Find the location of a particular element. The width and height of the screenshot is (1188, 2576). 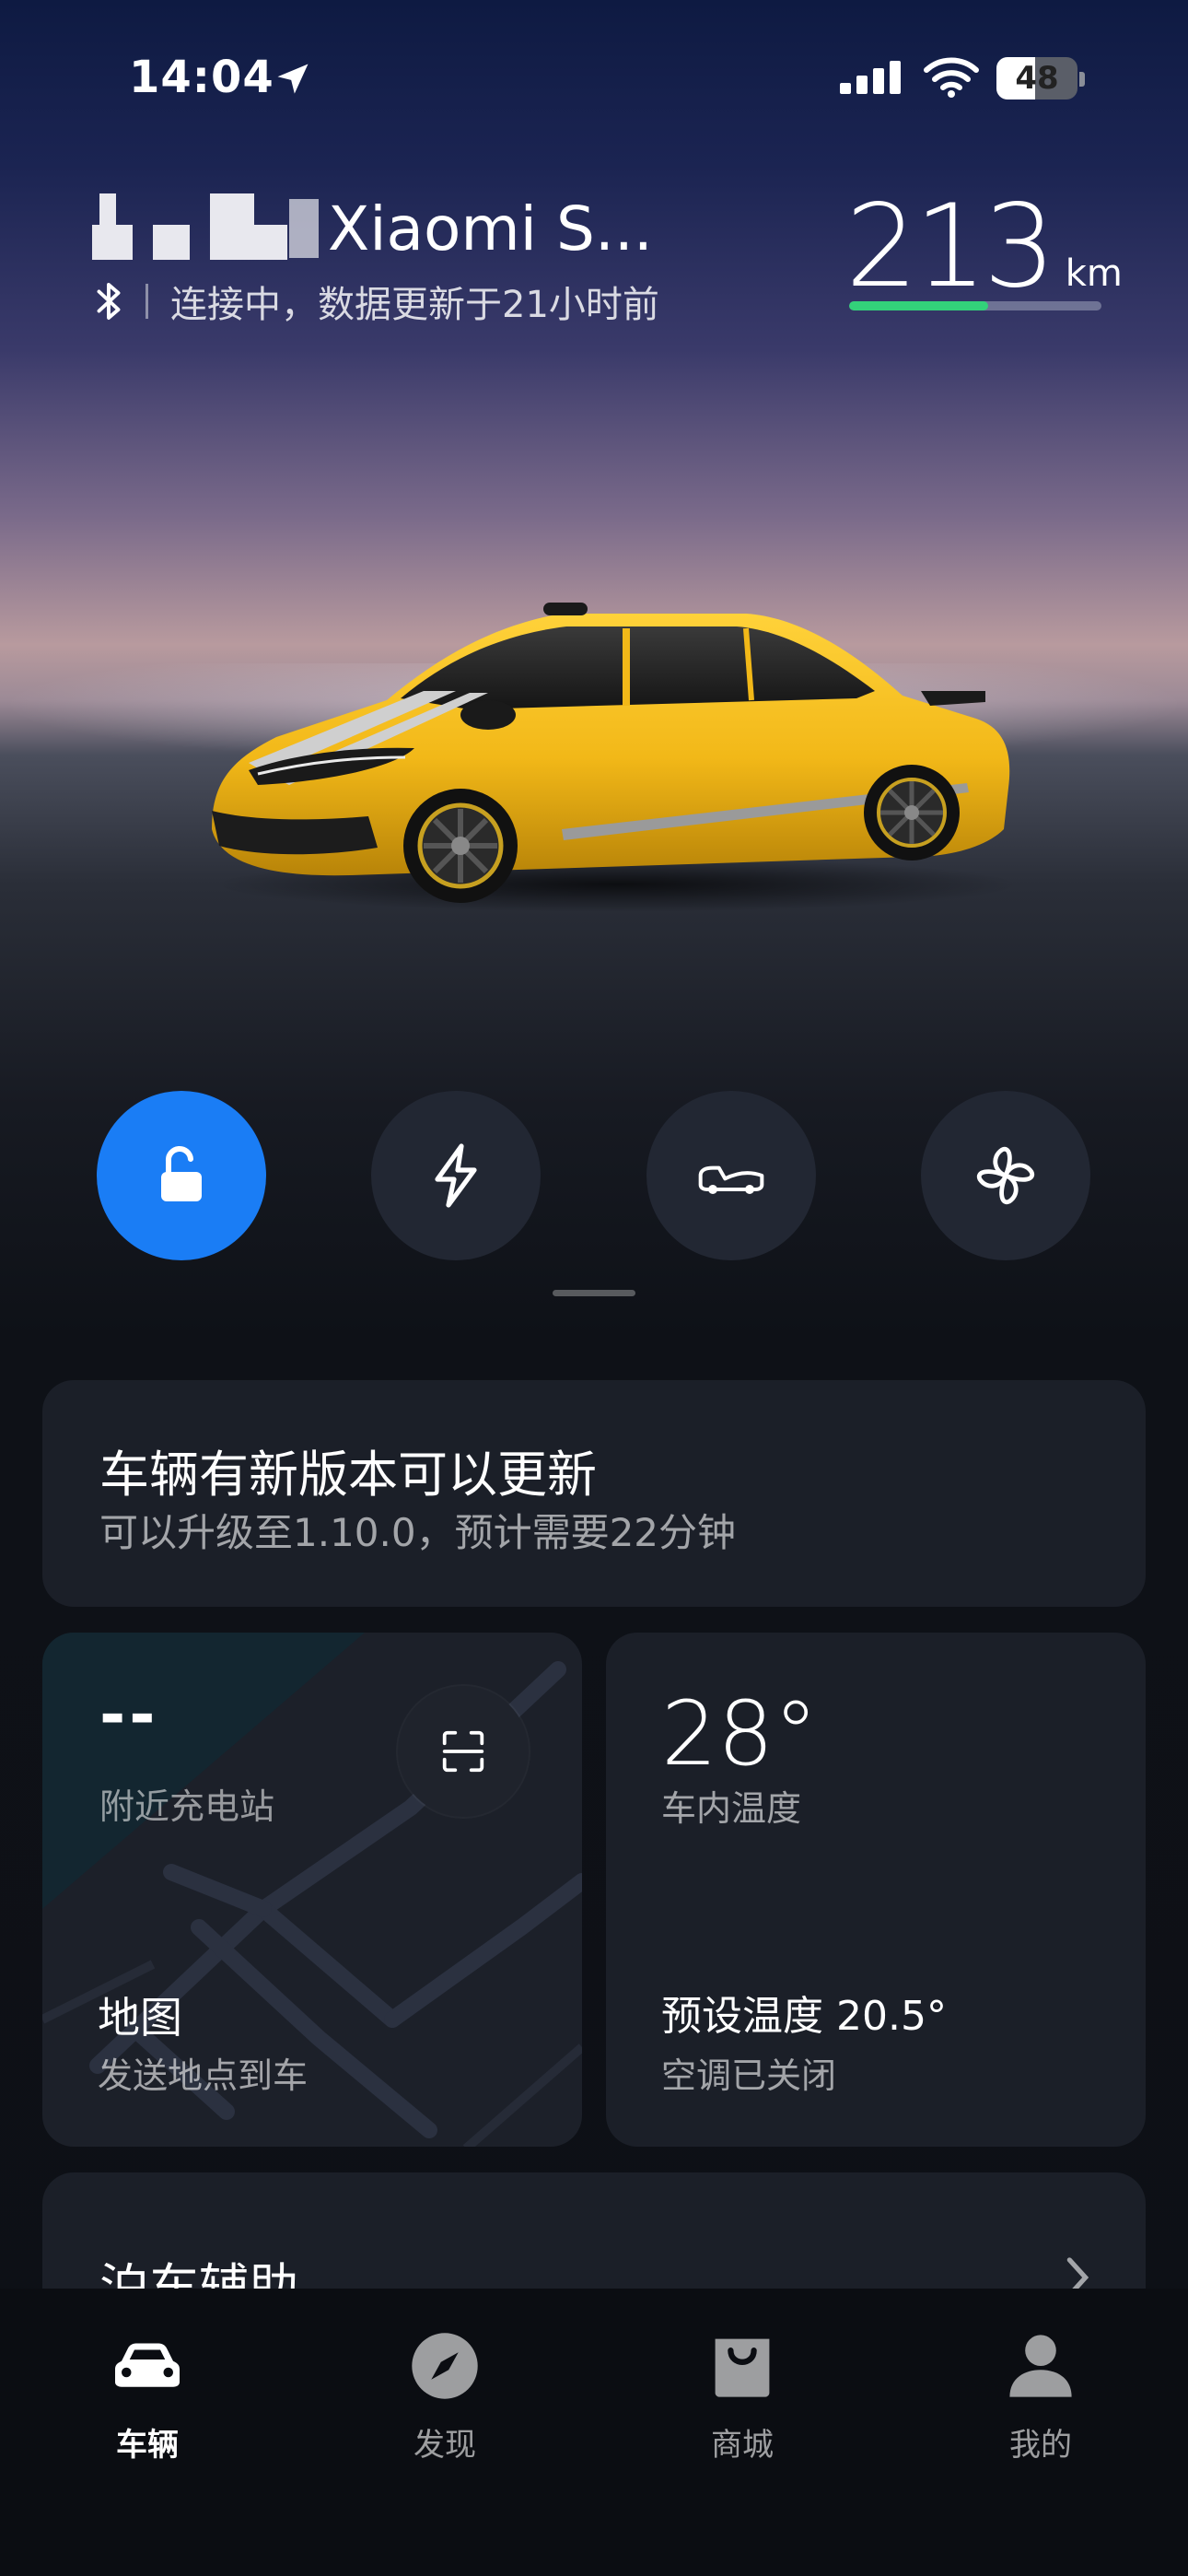

shopping-bag-icon is located at coordinates (742, 2367).